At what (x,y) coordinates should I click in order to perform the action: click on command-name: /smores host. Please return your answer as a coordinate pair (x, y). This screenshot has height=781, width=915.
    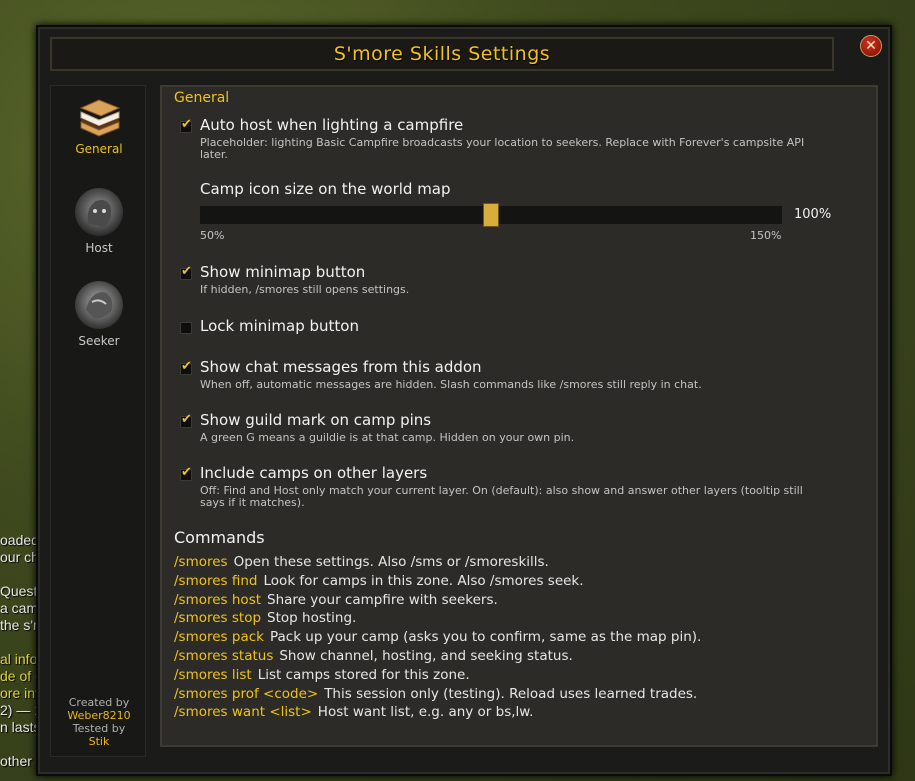
    Looking at the image, I should click on (218, 599).